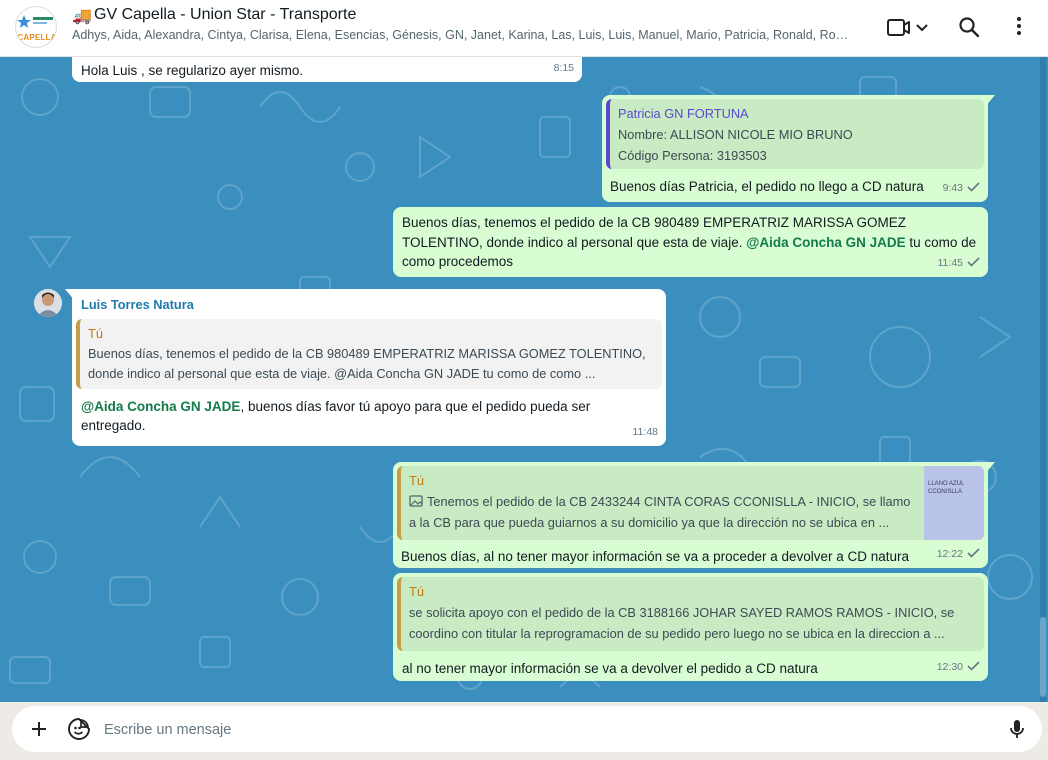 Image resolution: width=1048 pixels, height=760 pixels. I want to click on quoted-text-line: Código Persona: 3193503, so click(692, 155).